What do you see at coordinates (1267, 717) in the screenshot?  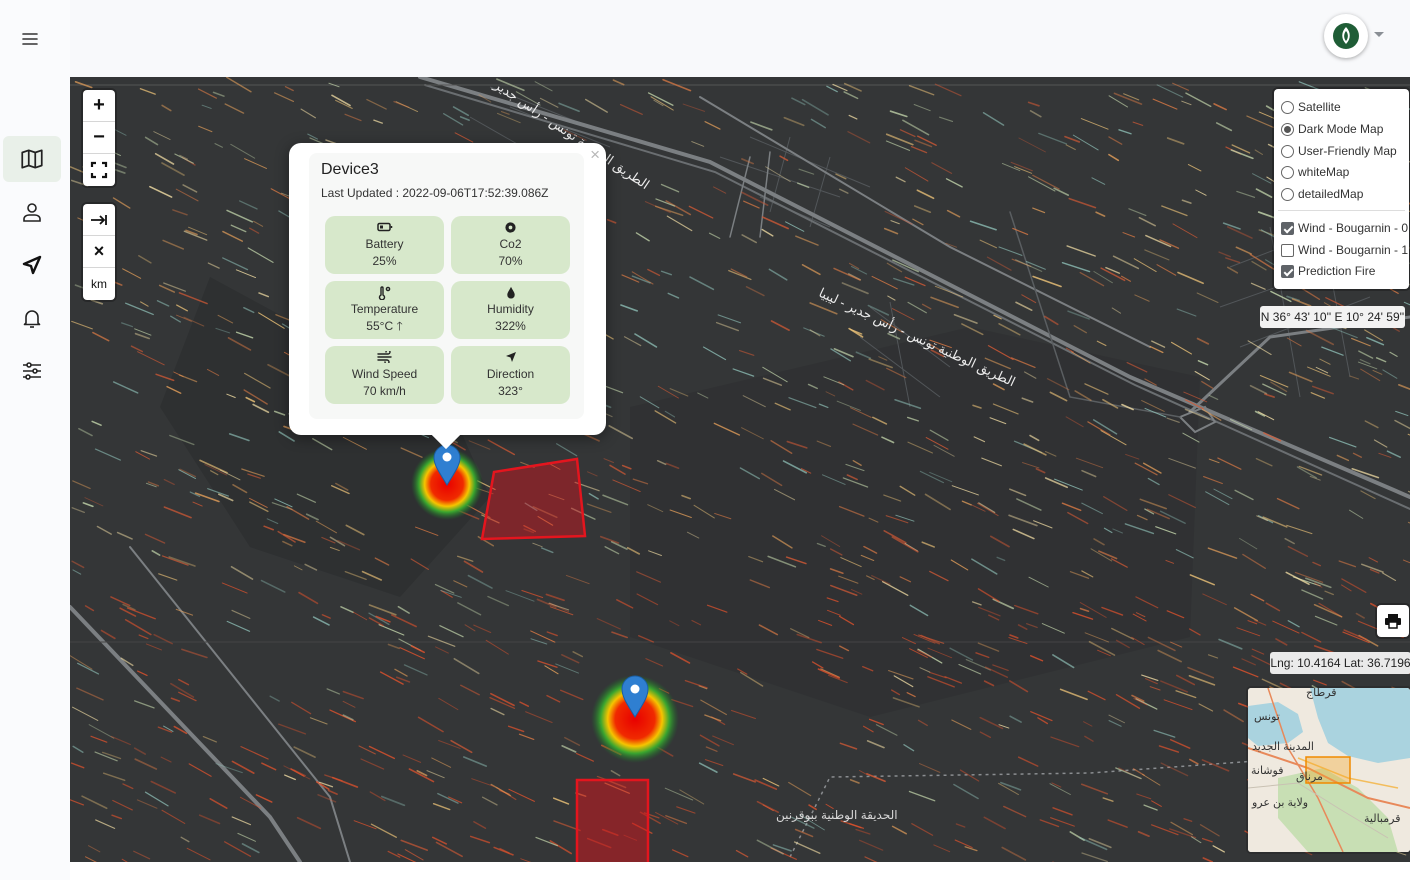 I see `minimap-label: تونس` at bounding box center [1267, 717].